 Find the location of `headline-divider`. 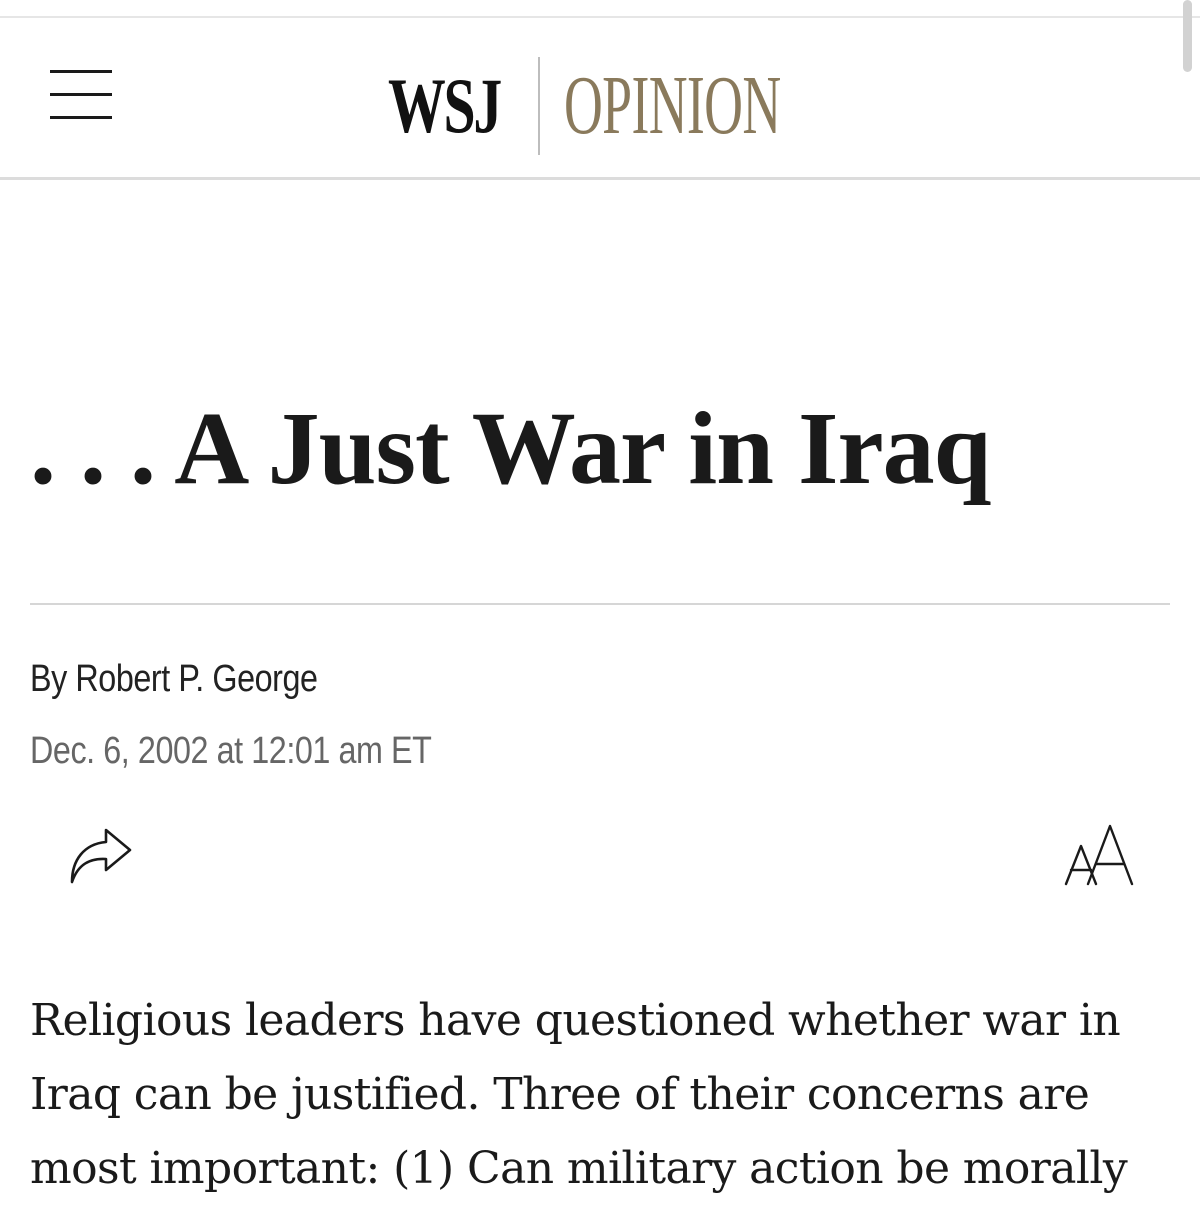

headline-divider is located at coordinates (600, 604).